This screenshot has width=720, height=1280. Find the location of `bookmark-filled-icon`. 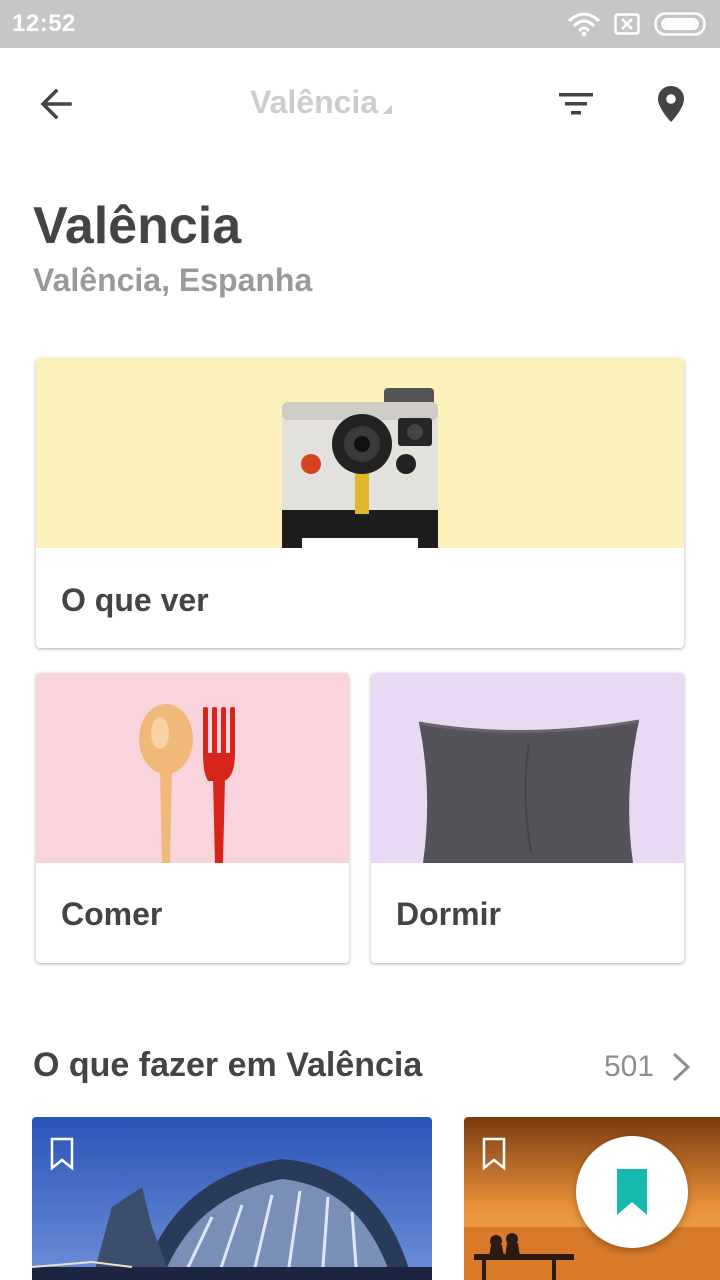

bookmark-filled-icon is located at coordinates (632, 1192).